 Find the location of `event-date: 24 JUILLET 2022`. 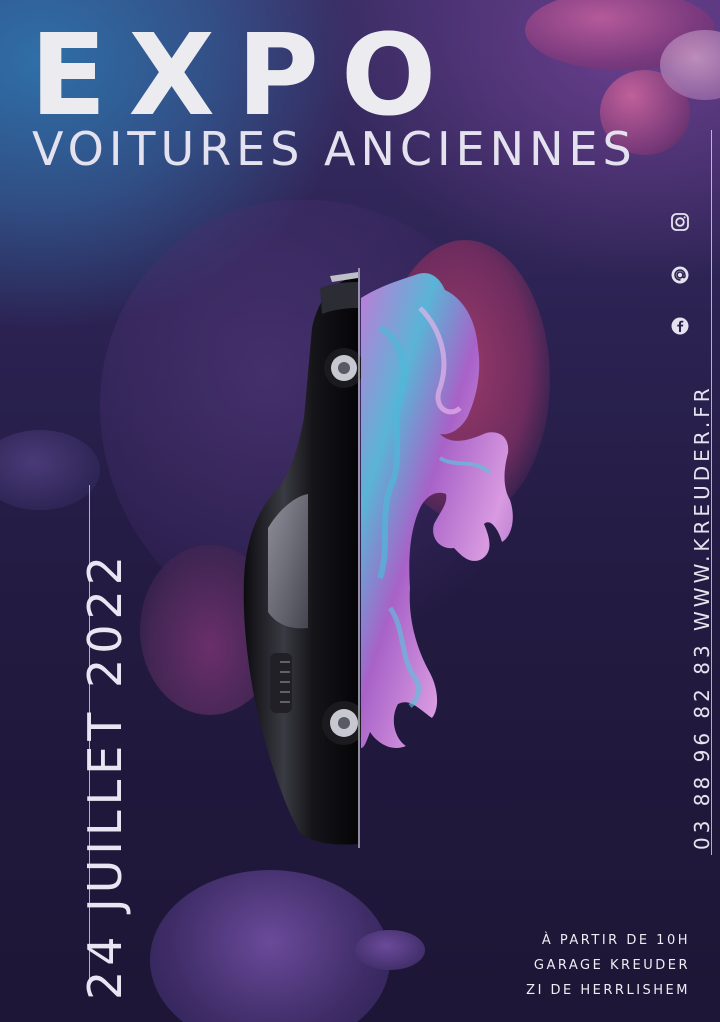

event-date: 24 JUILLET 2022 is located at coordinates (105, 775).